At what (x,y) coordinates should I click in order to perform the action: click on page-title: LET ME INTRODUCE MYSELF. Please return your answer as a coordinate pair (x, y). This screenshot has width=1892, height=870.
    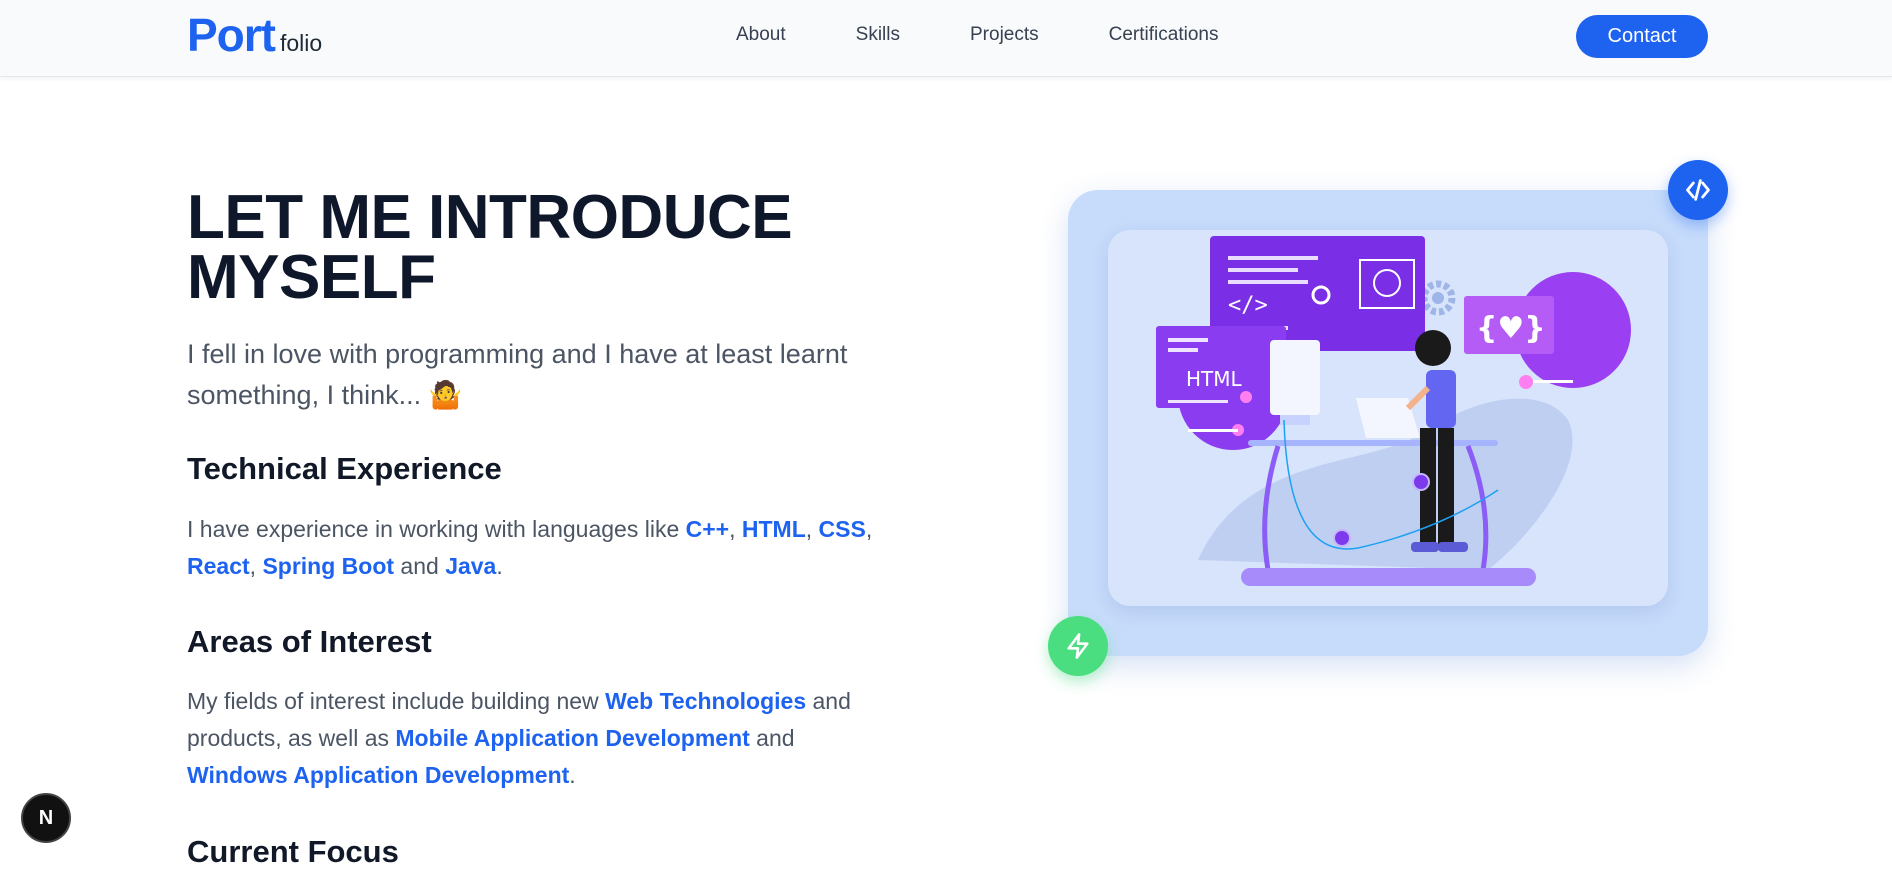
    Looking at the image, I should click on (567, 248).